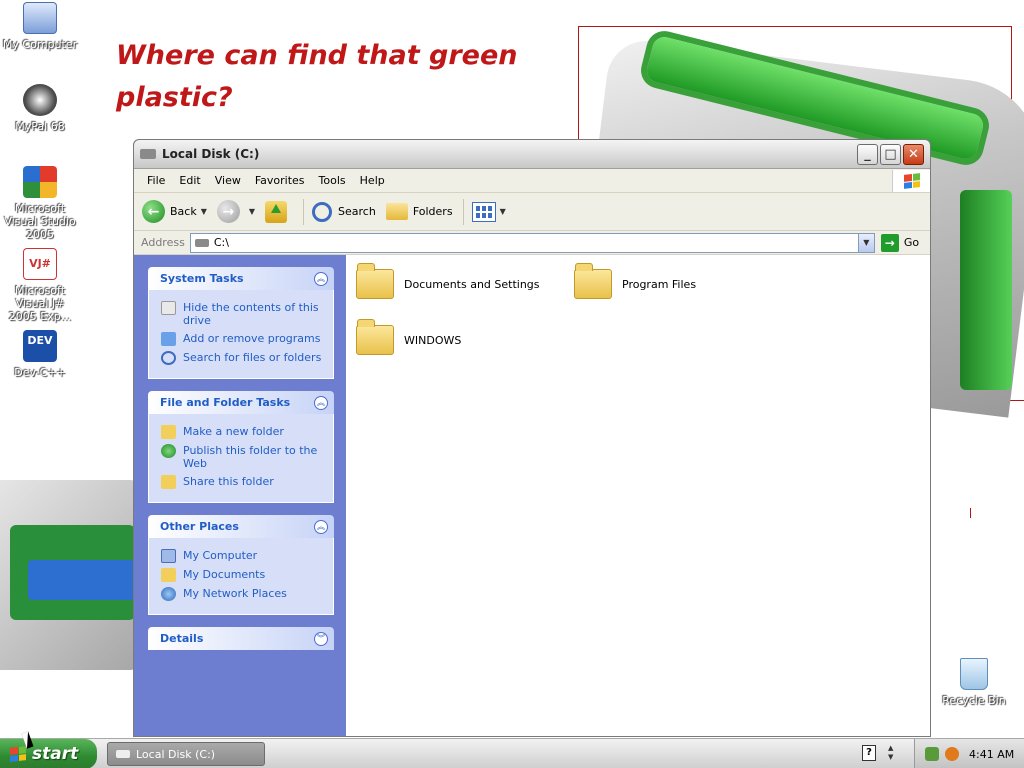  Describe the element at coordinates (242, 358) in the screenshot. I see `task-search: Search for files or folders` at that location.